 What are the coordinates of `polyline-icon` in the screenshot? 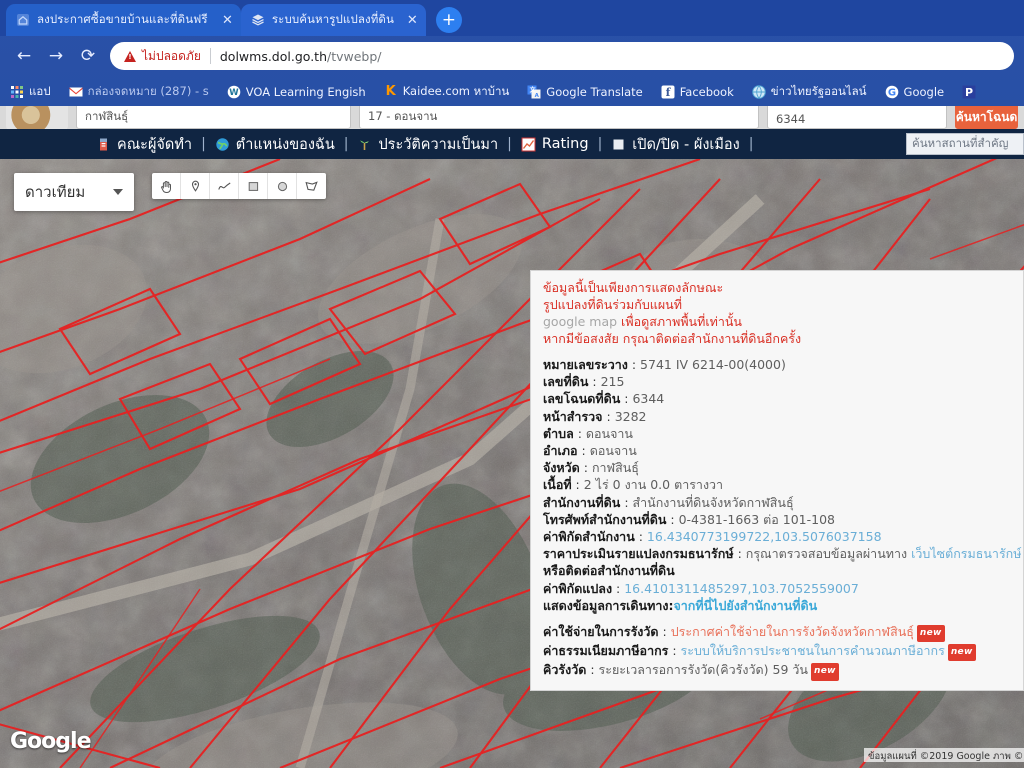 It's located at (223, 186).